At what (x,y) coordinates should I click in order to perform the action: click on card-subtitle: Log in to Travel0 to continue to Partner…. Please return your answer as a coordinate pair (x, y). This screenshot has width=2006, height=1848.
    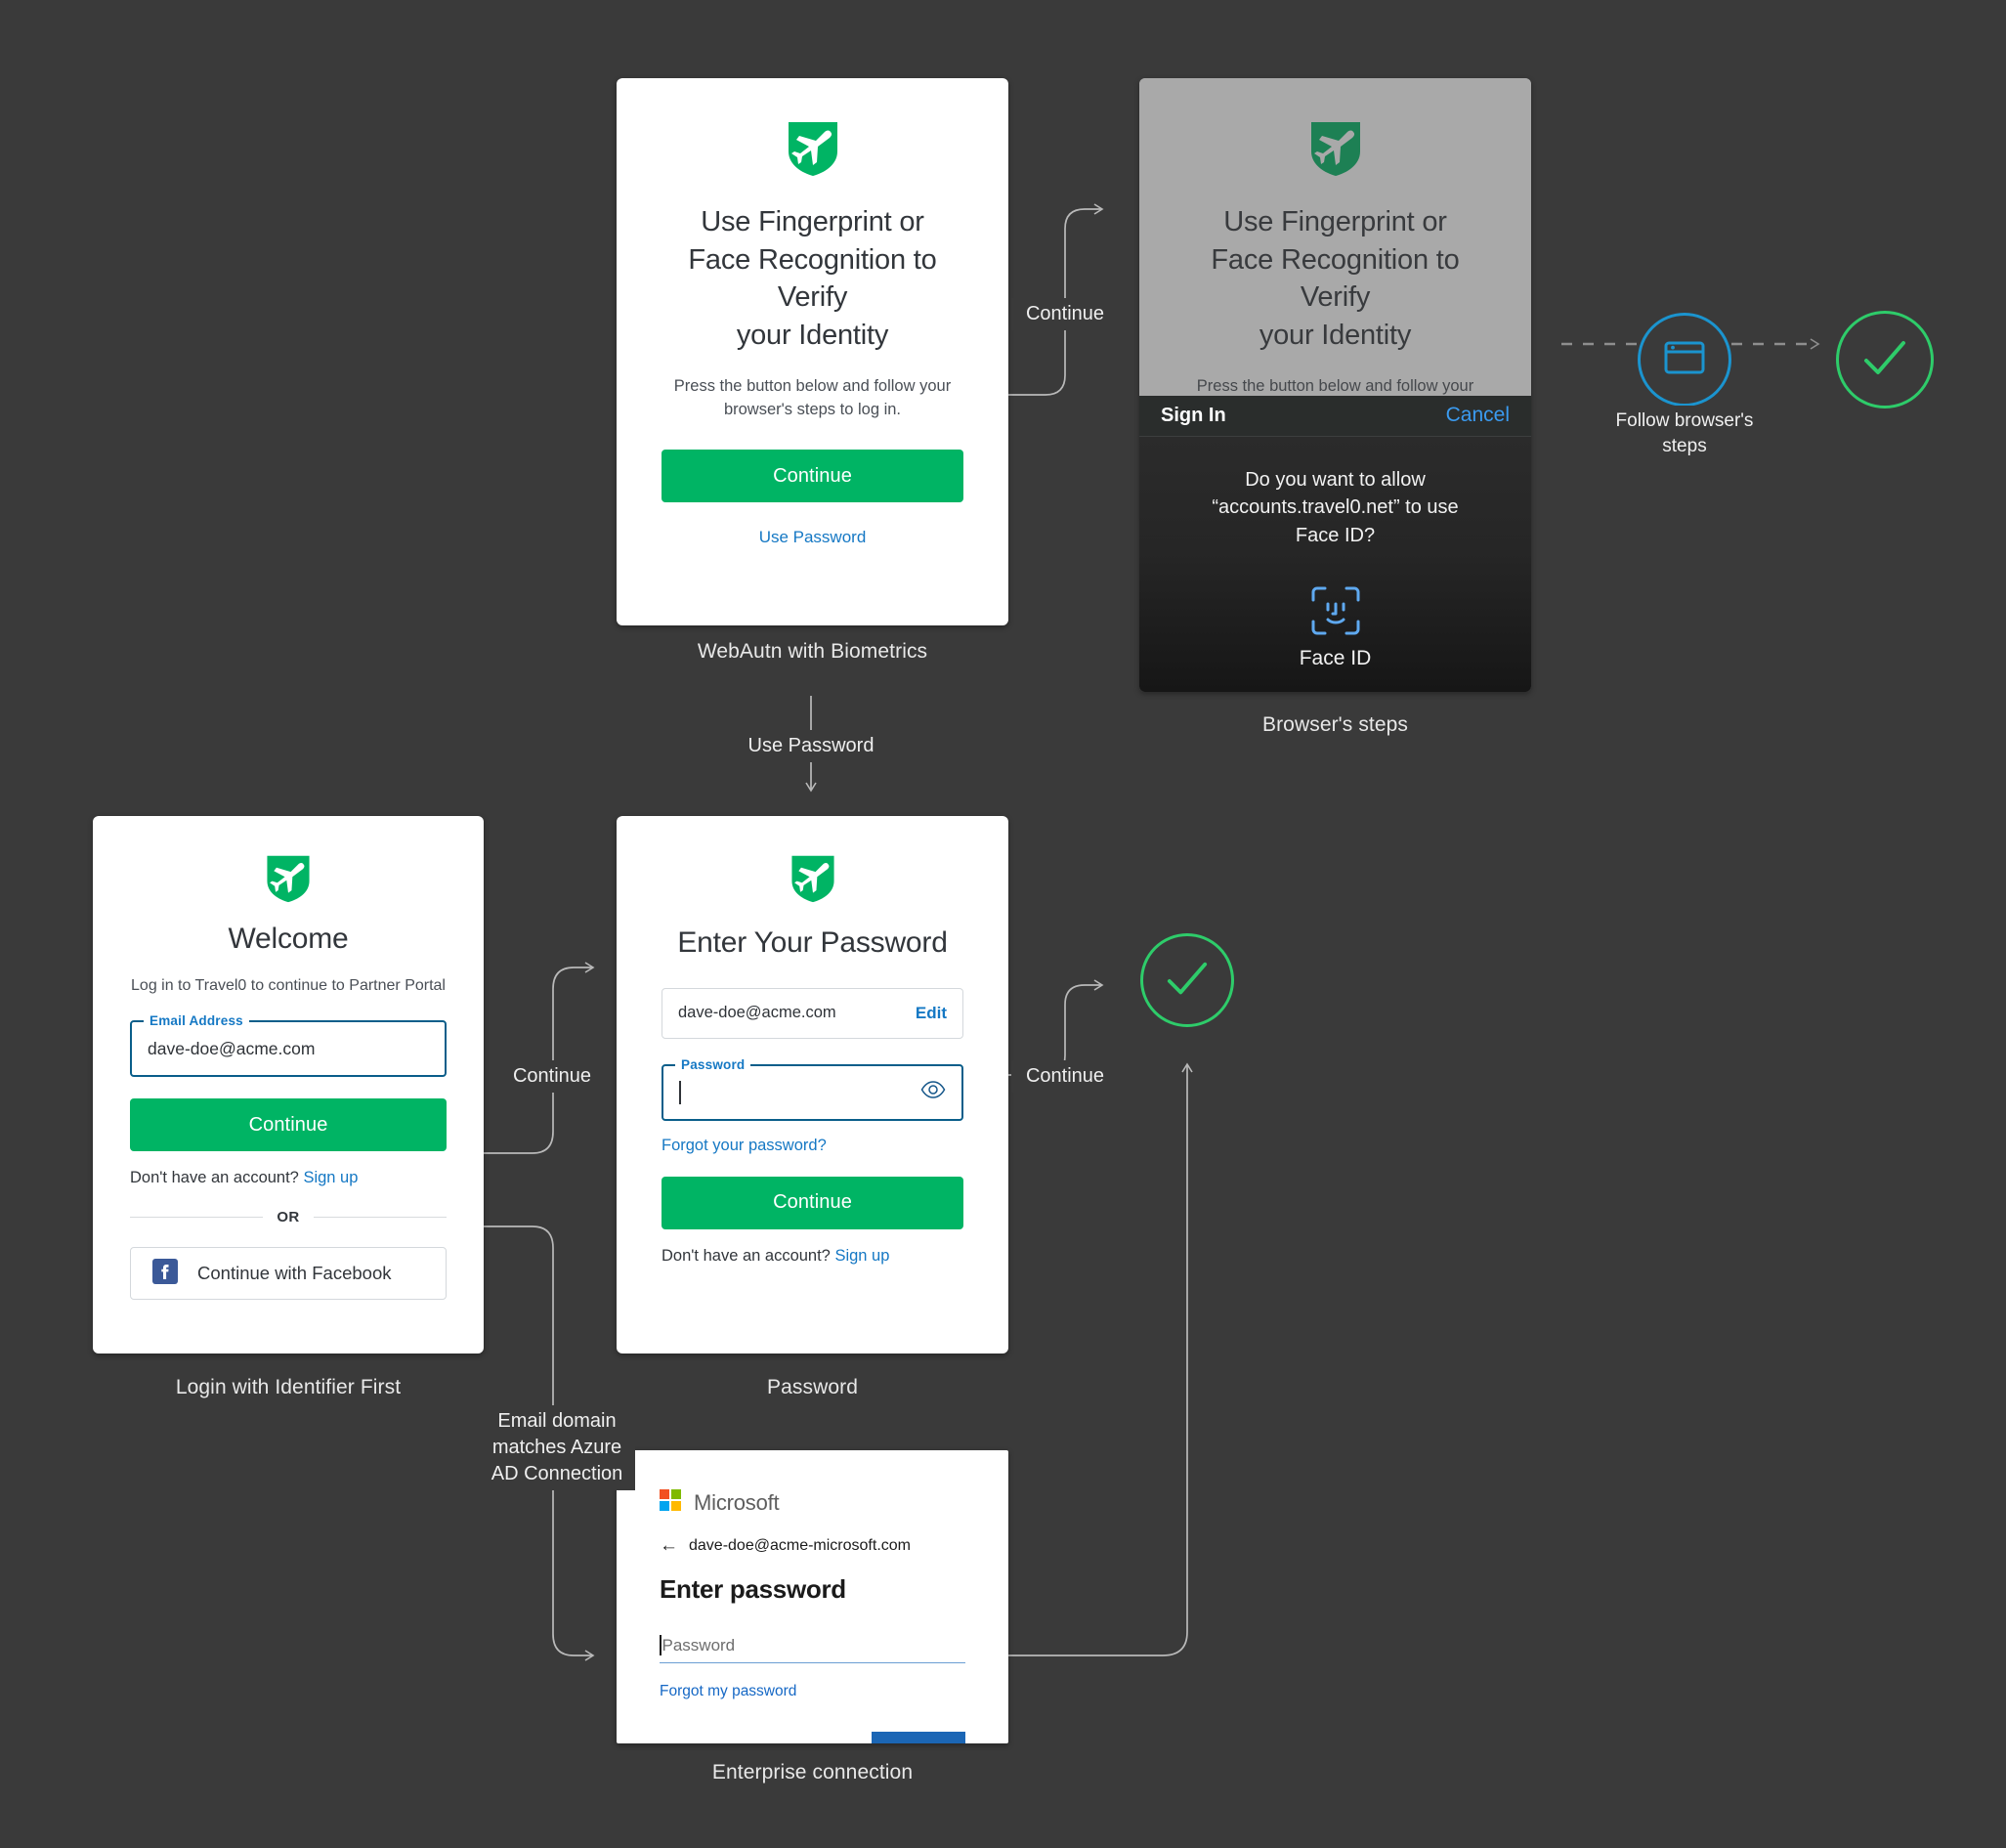
    Looking at the image, I should click on (288, 985).